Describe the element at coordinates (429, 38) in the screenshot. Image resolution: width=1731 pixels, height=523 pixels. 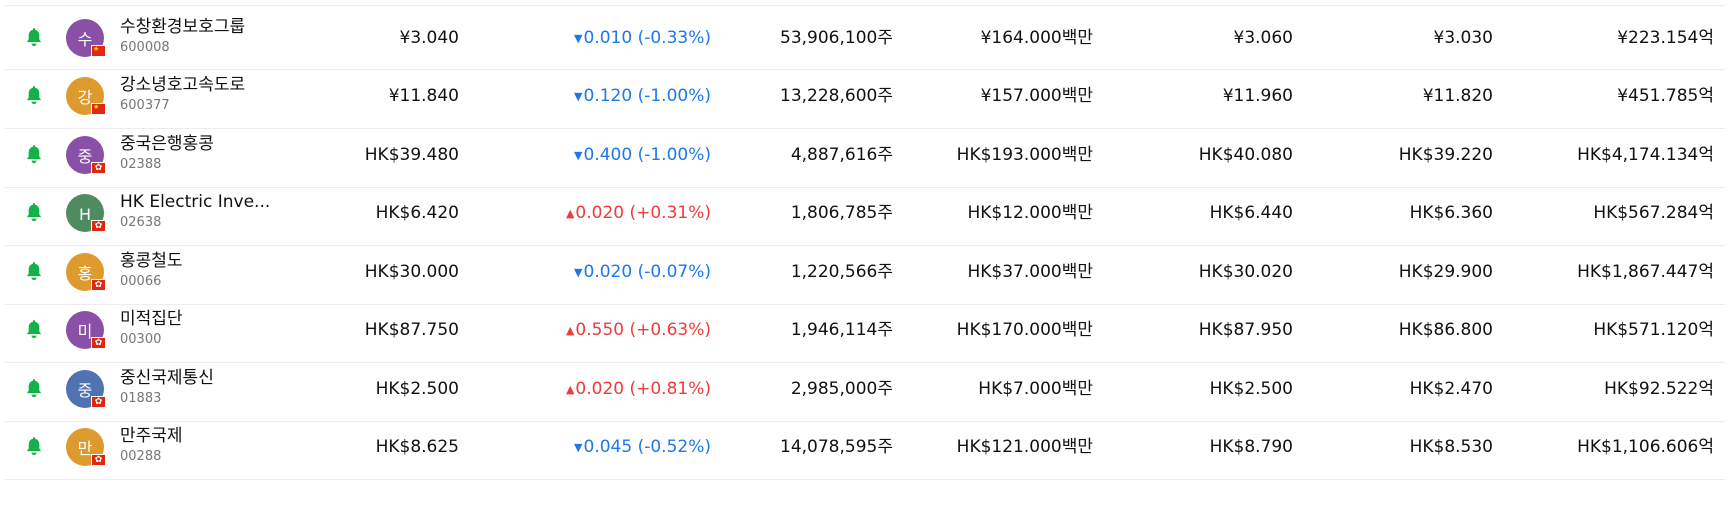
I see `last-price: ¥3.040` at that location.